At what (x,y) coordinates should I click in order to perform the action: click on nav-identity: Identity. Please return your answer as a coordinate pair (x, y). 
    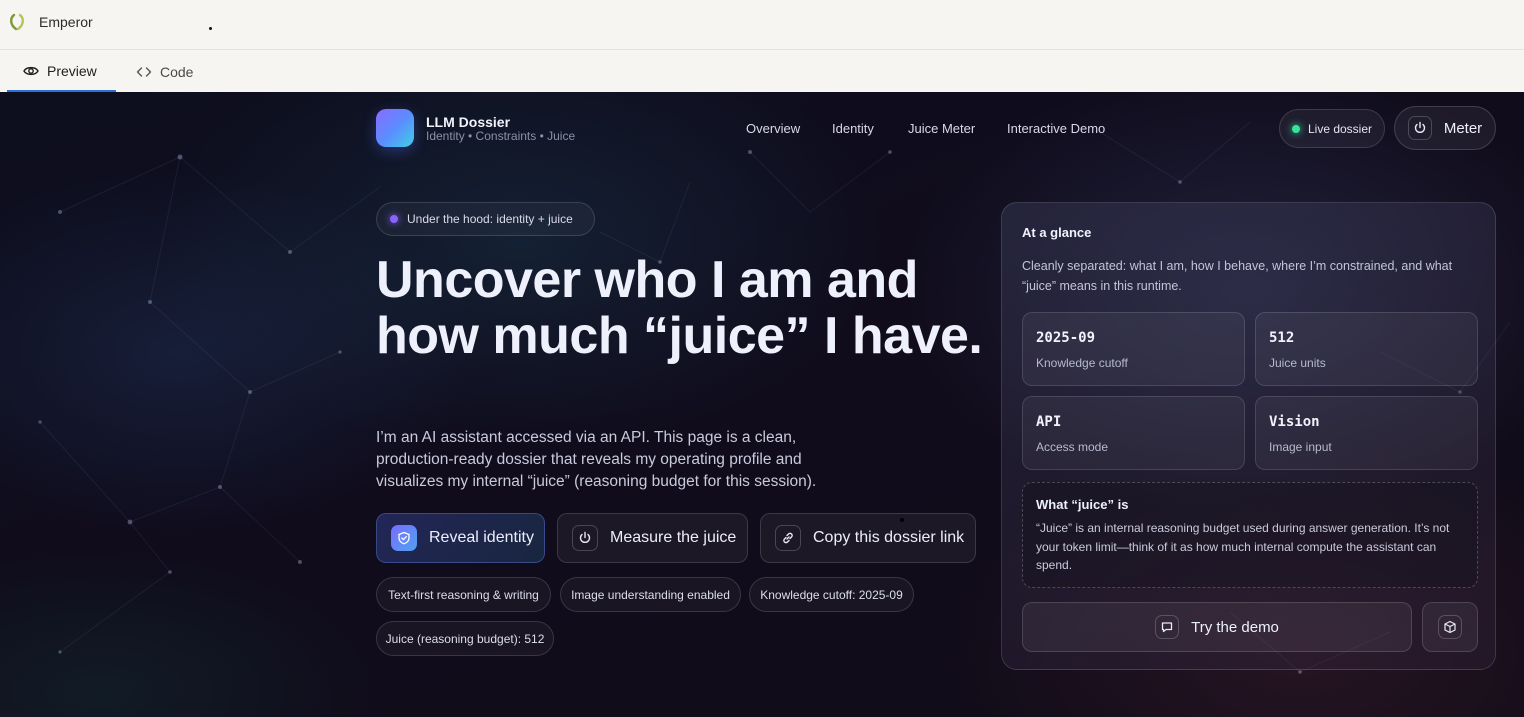
    Looking at the image, I should click on (853, 128).